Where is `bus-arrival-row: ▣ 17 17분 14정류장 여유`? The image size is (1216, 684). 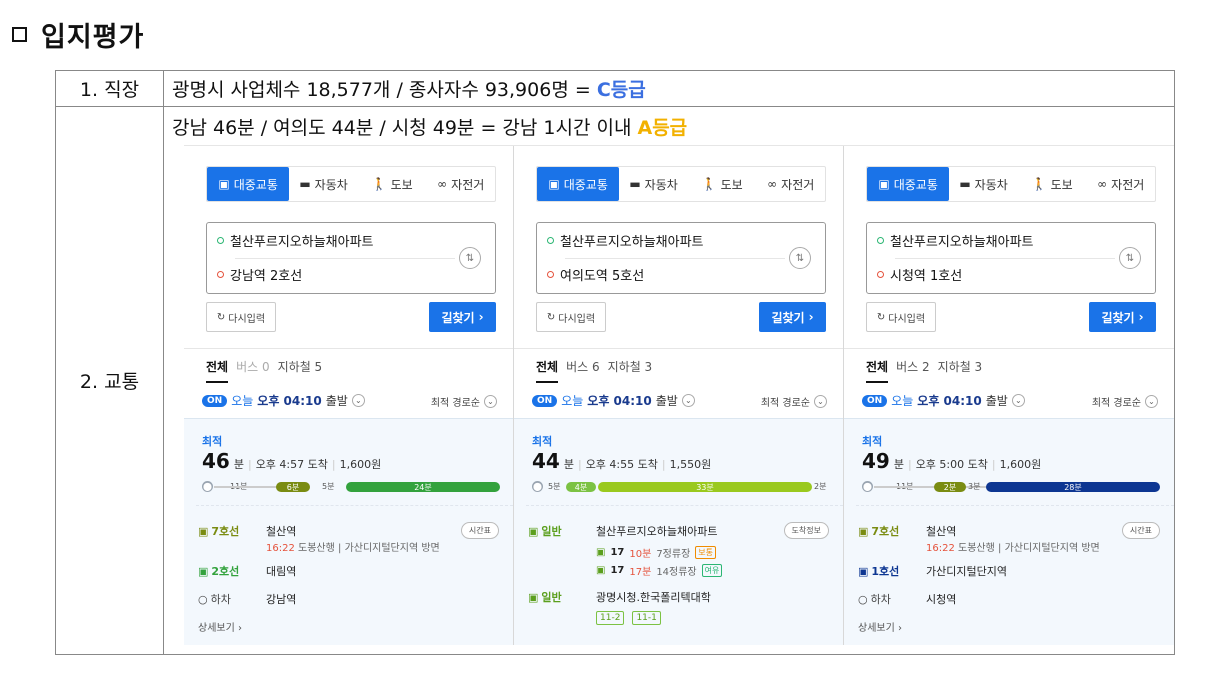 bus-arrival-row: ▣ 17 17분 14정류장 여유 is located at coordinates (678, 570).